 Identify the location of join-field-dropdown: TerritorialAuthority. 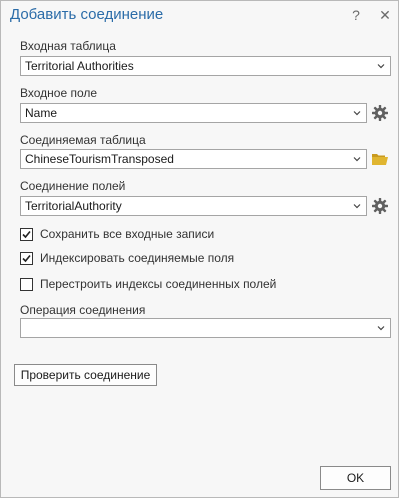
(193, 206).